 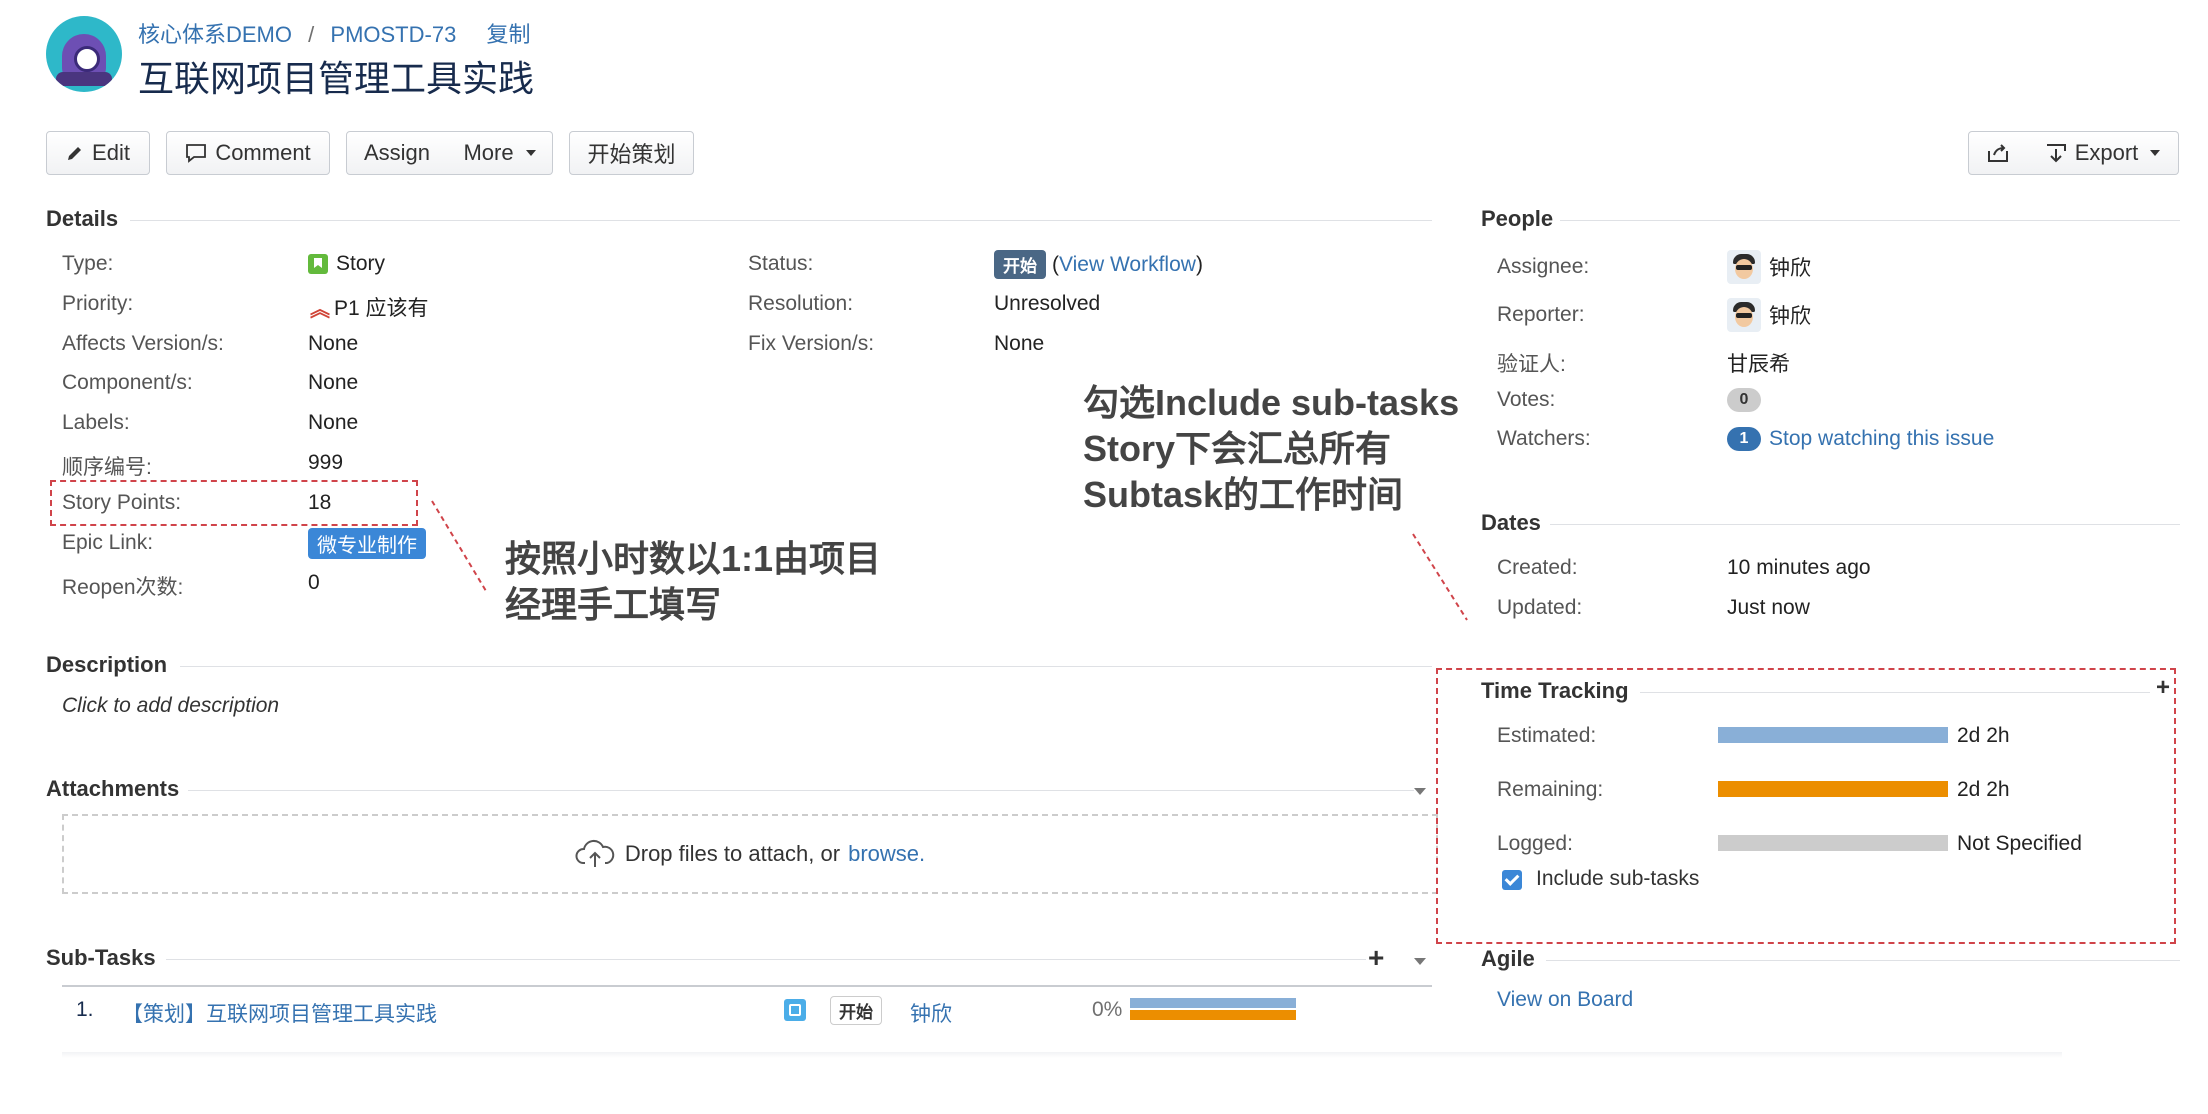 I want to click on subtask-estimated-bar, so click(x=1213, y=1003).